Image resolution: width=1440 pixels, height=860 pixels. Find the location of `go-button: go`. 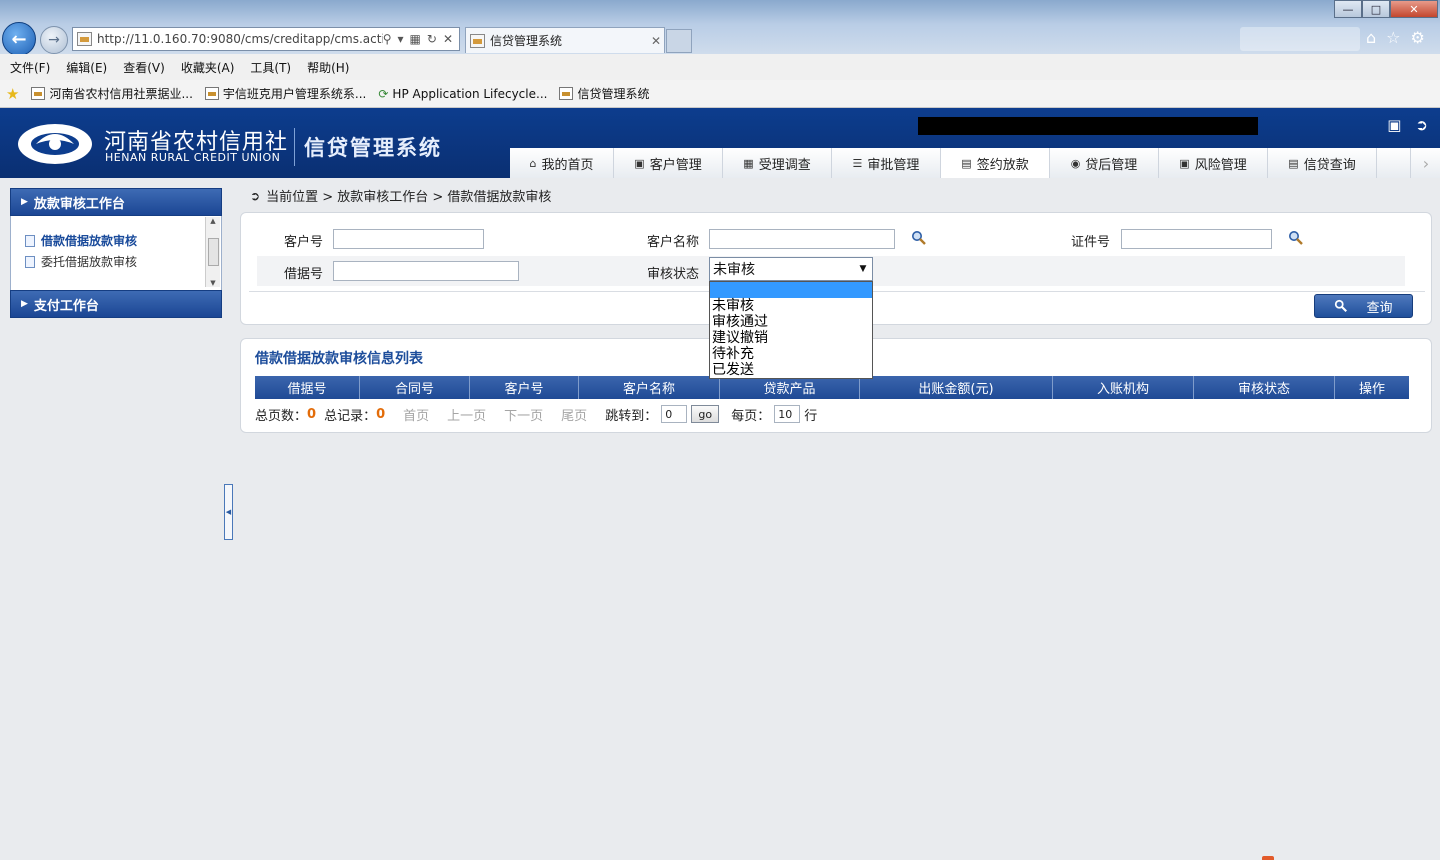

go-button: go is located at coordinates (705, 414).